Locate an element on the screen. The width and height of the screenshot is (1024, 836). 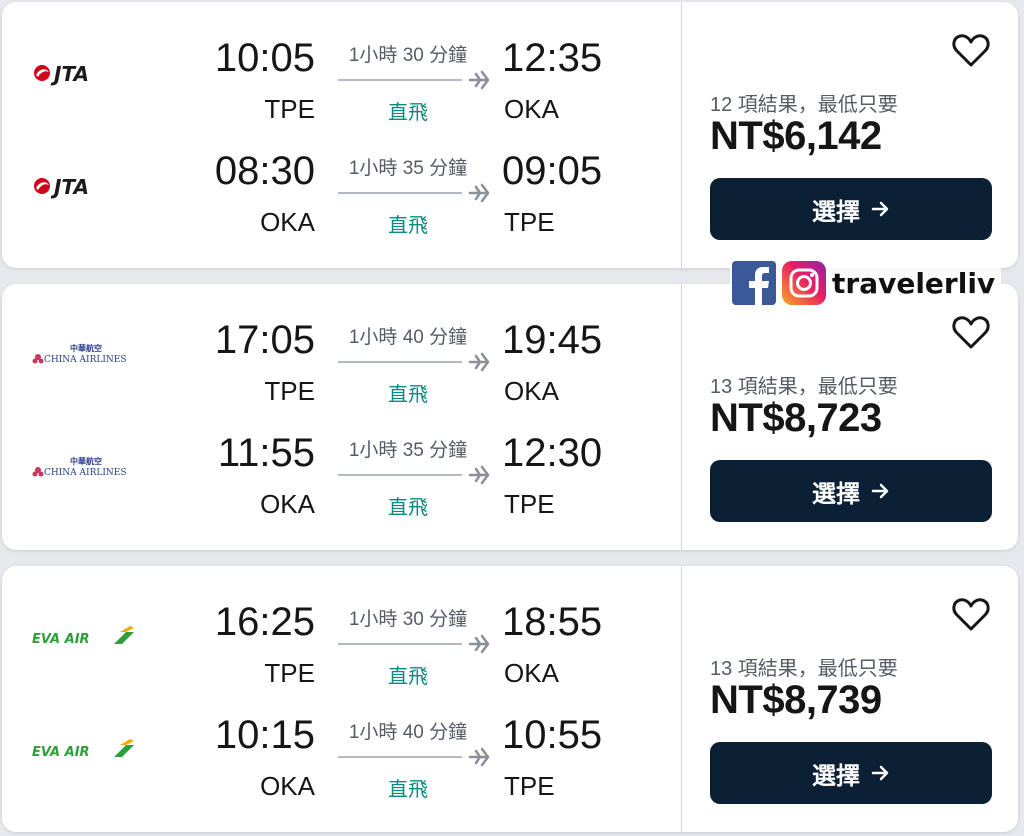
outbound-leg: EVA AIR 16:25 TPE 1小時 30 分鐘 直飛 18:55 OKA is located at coordinates (341, 640).